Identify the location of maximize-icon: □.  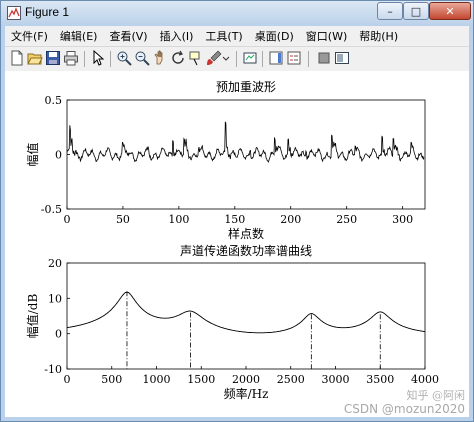
(416, 11).